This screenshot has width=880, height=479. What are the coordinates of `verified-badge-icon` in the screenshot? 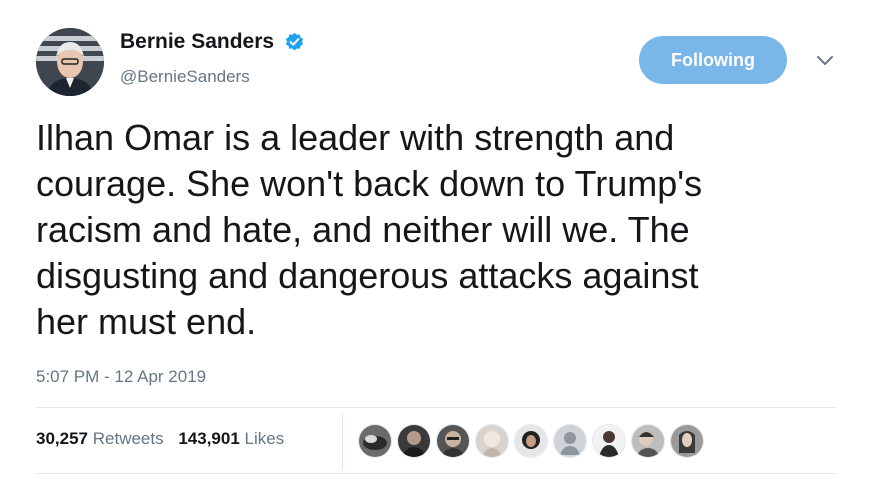 It's located at (294, 42).